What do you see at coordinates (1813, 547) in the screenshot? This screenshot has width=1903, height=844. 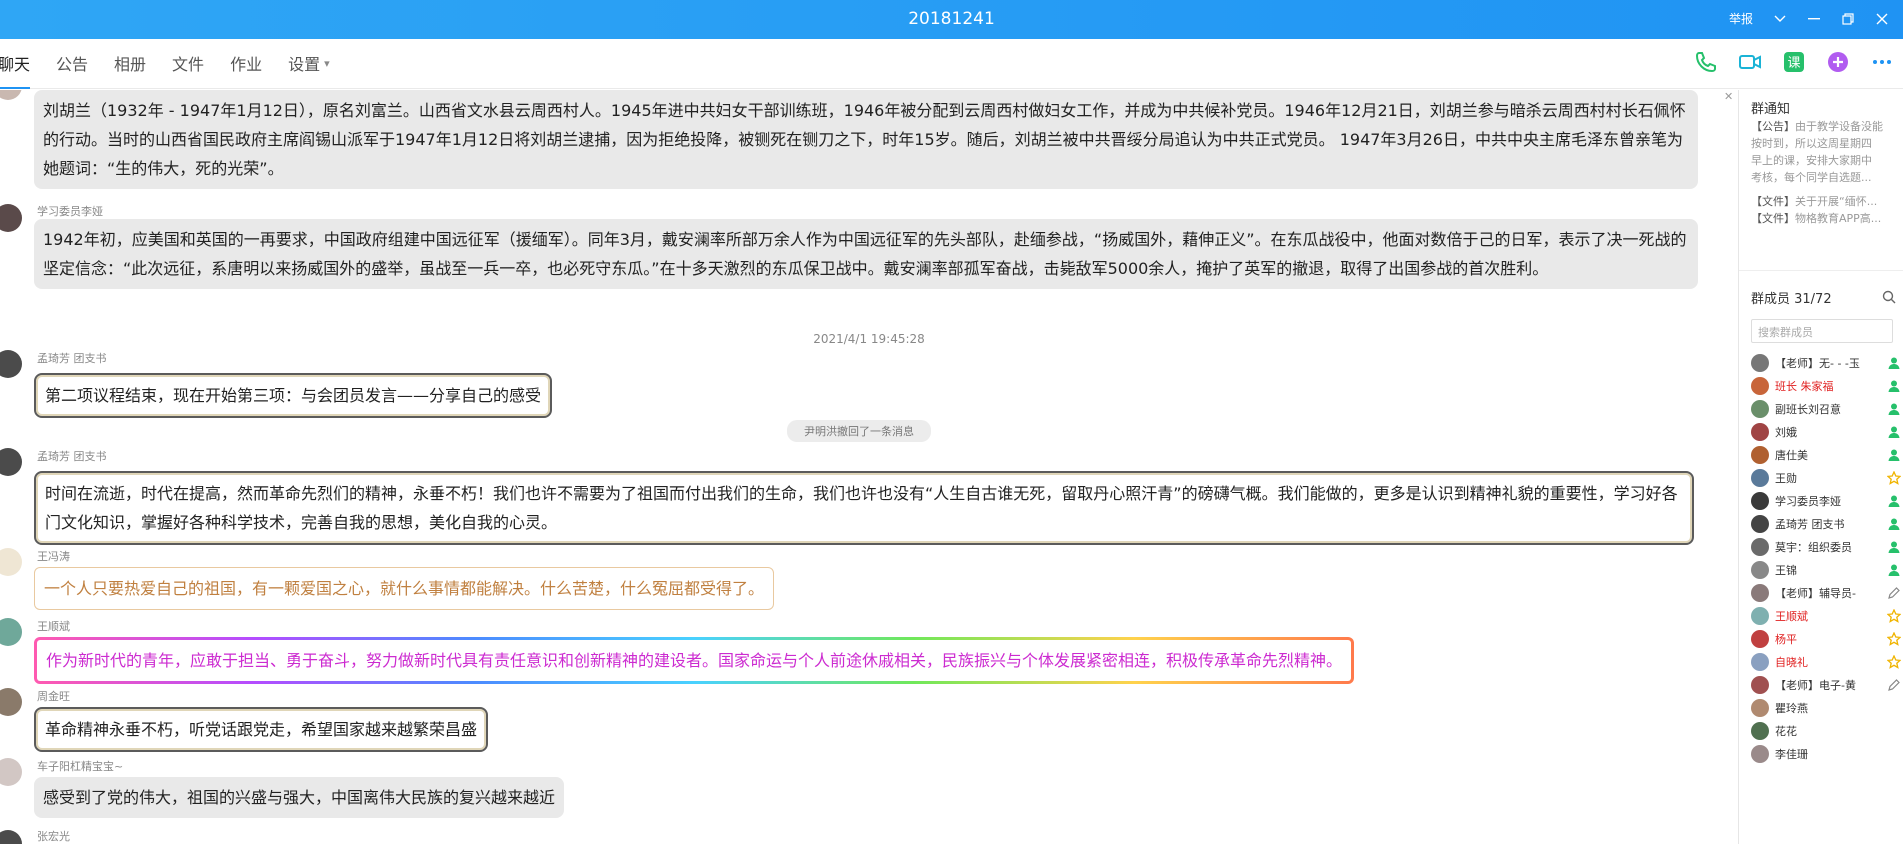 I see `member-name: 莫宇：组织委员` at bounding box center [1813, 547].